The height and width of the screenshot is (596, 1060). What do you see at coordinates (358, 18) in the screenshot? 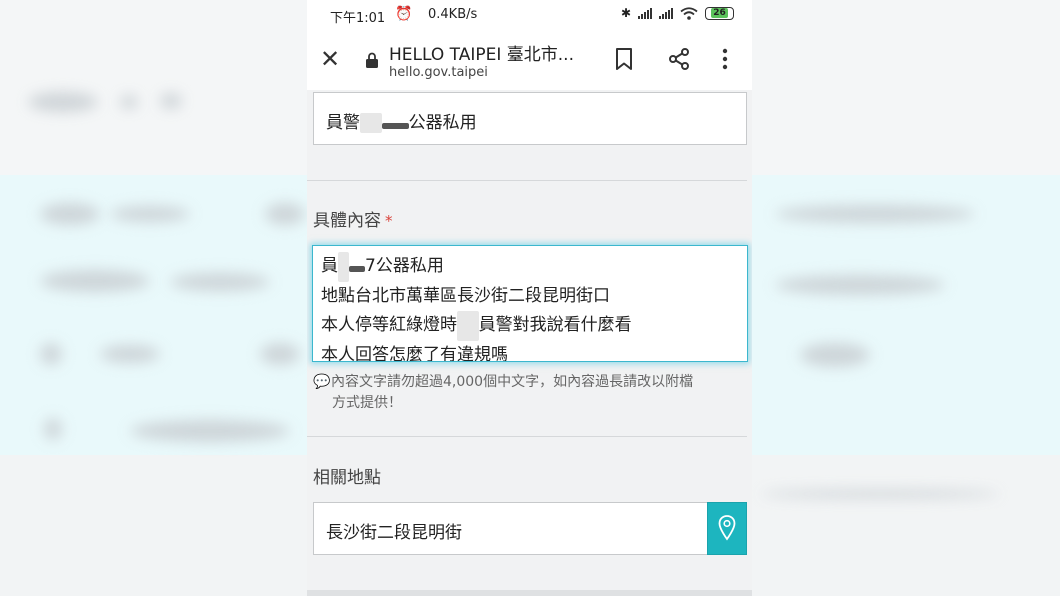
I see `status-time: 下午1:01` at bounding box center [358, 18].